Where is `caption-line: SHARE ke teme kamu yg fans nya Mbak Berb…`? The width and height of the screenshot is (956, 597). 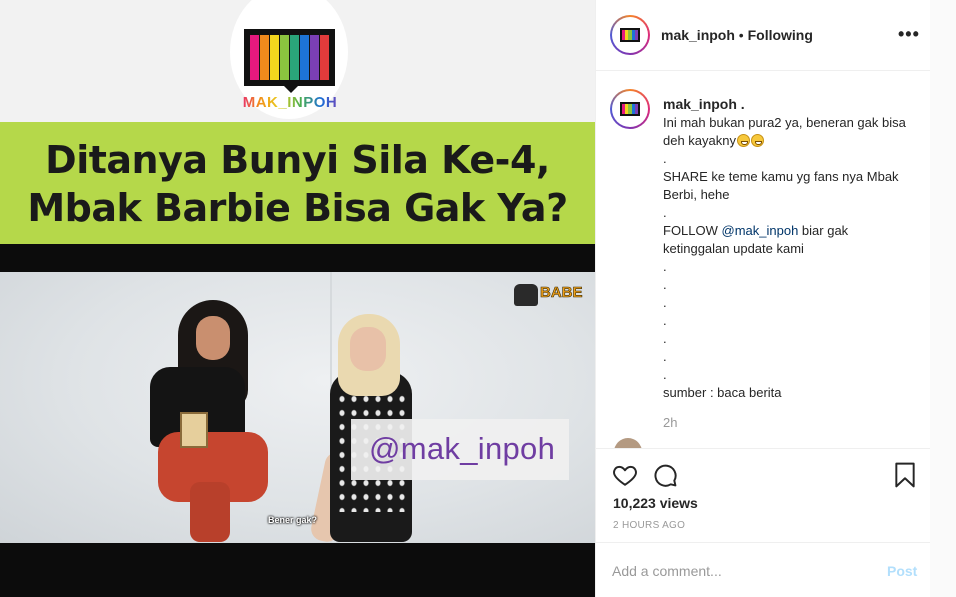 caption-line: SHARE ke teme kamu yg fans nya Mbak Berb… is located at coordinates (781, 185).